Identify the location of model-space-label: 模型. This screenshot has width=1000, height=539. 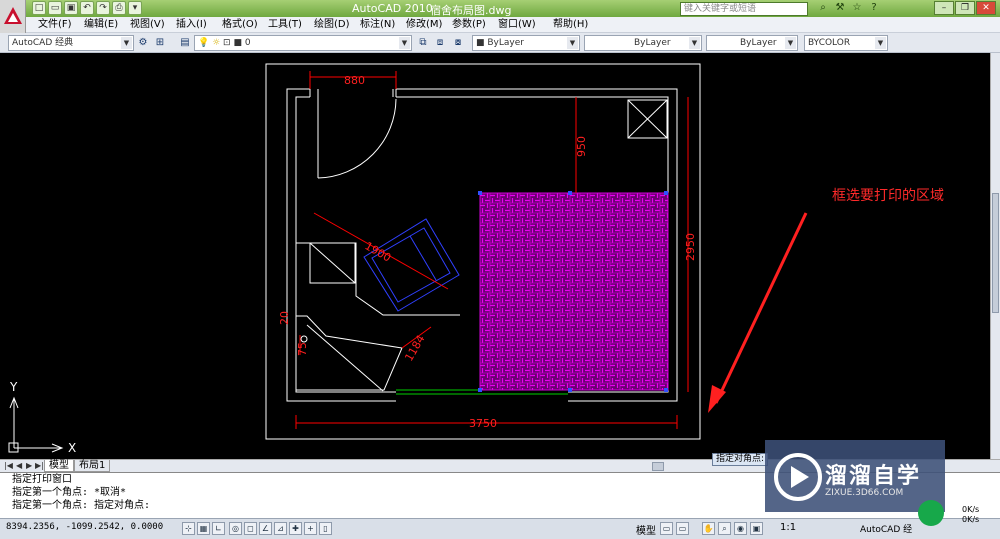
(646, 529).